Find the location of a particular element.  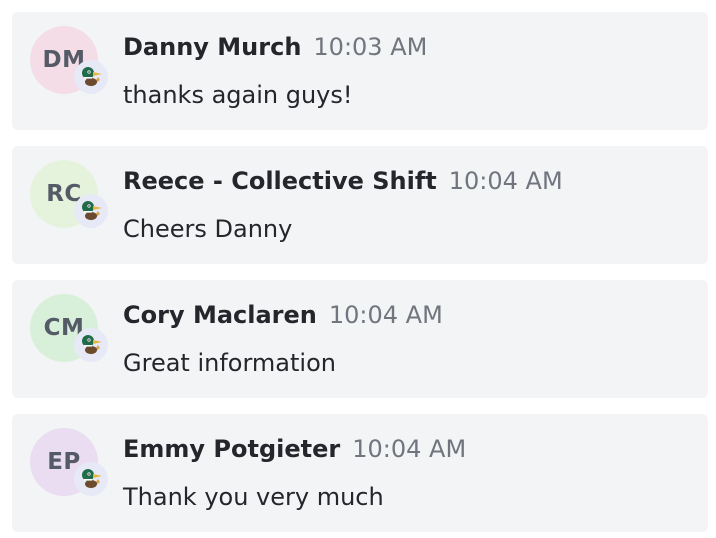

author-row: Cory Maclaren 10:04 AM is located at coordinates (283, 315).